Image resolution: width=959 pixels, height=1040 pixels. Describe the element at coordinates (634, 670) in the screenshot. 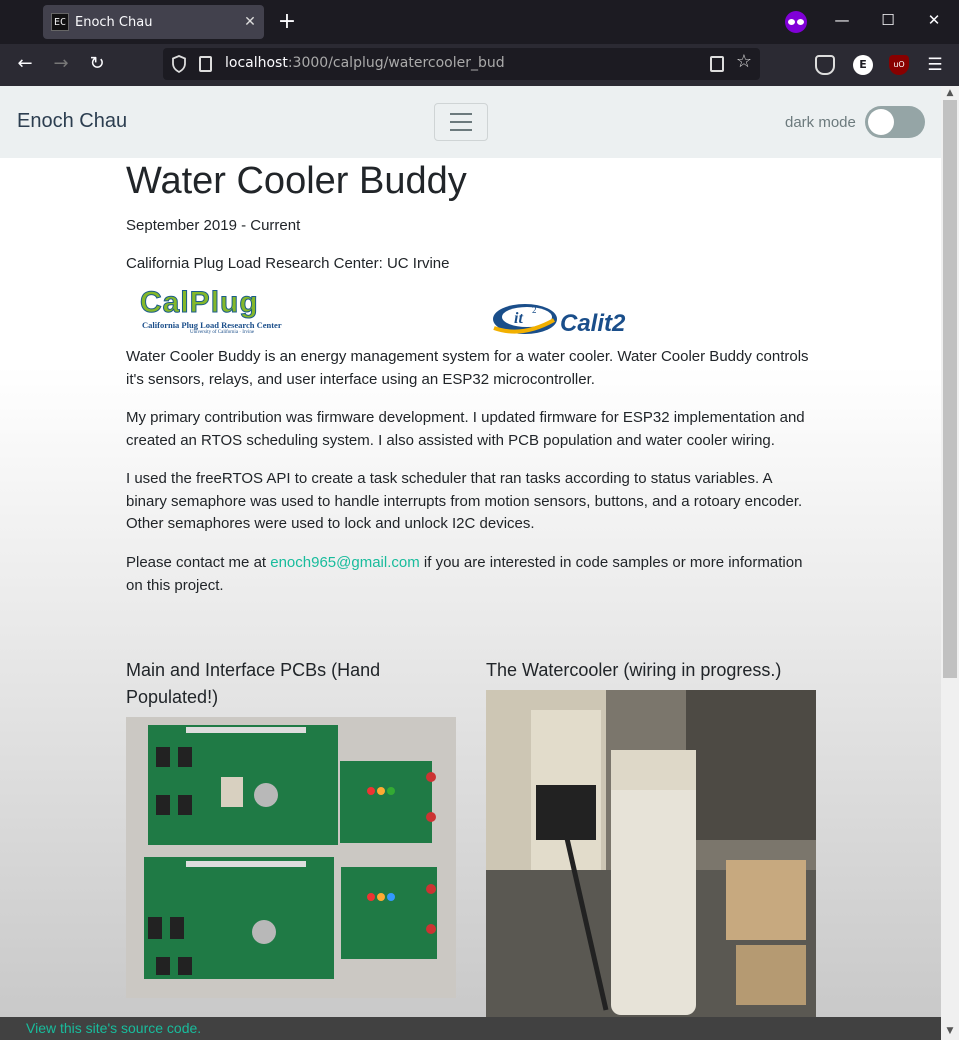

I see `figure-caption-watercooler: The Watercooler (wiring in progress.)` at that location.